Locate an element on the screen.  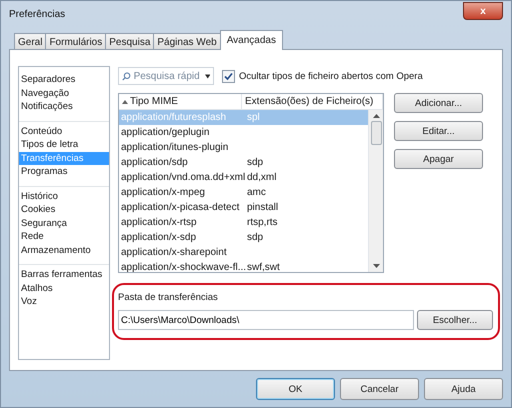
tab: Avançadas is located at coordinates (251, 40).